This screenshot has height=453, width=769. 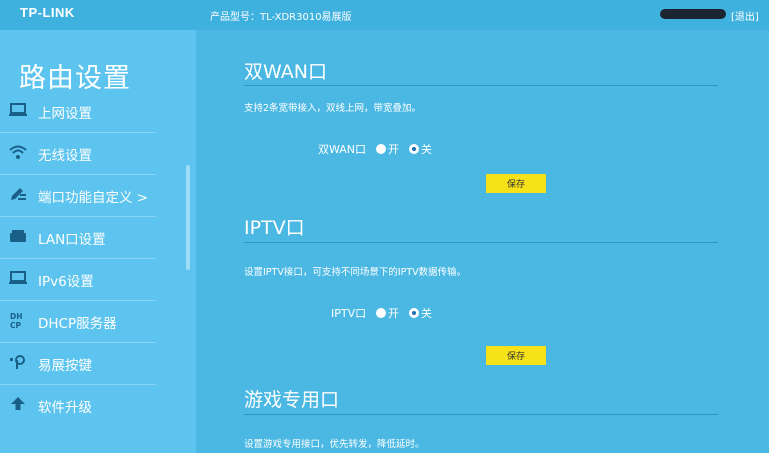 What do you see at coordinates (285, 72) in the screenshot?
I see `section-title-dual-wan: 双WAN口` at bounding box center [285, 72].